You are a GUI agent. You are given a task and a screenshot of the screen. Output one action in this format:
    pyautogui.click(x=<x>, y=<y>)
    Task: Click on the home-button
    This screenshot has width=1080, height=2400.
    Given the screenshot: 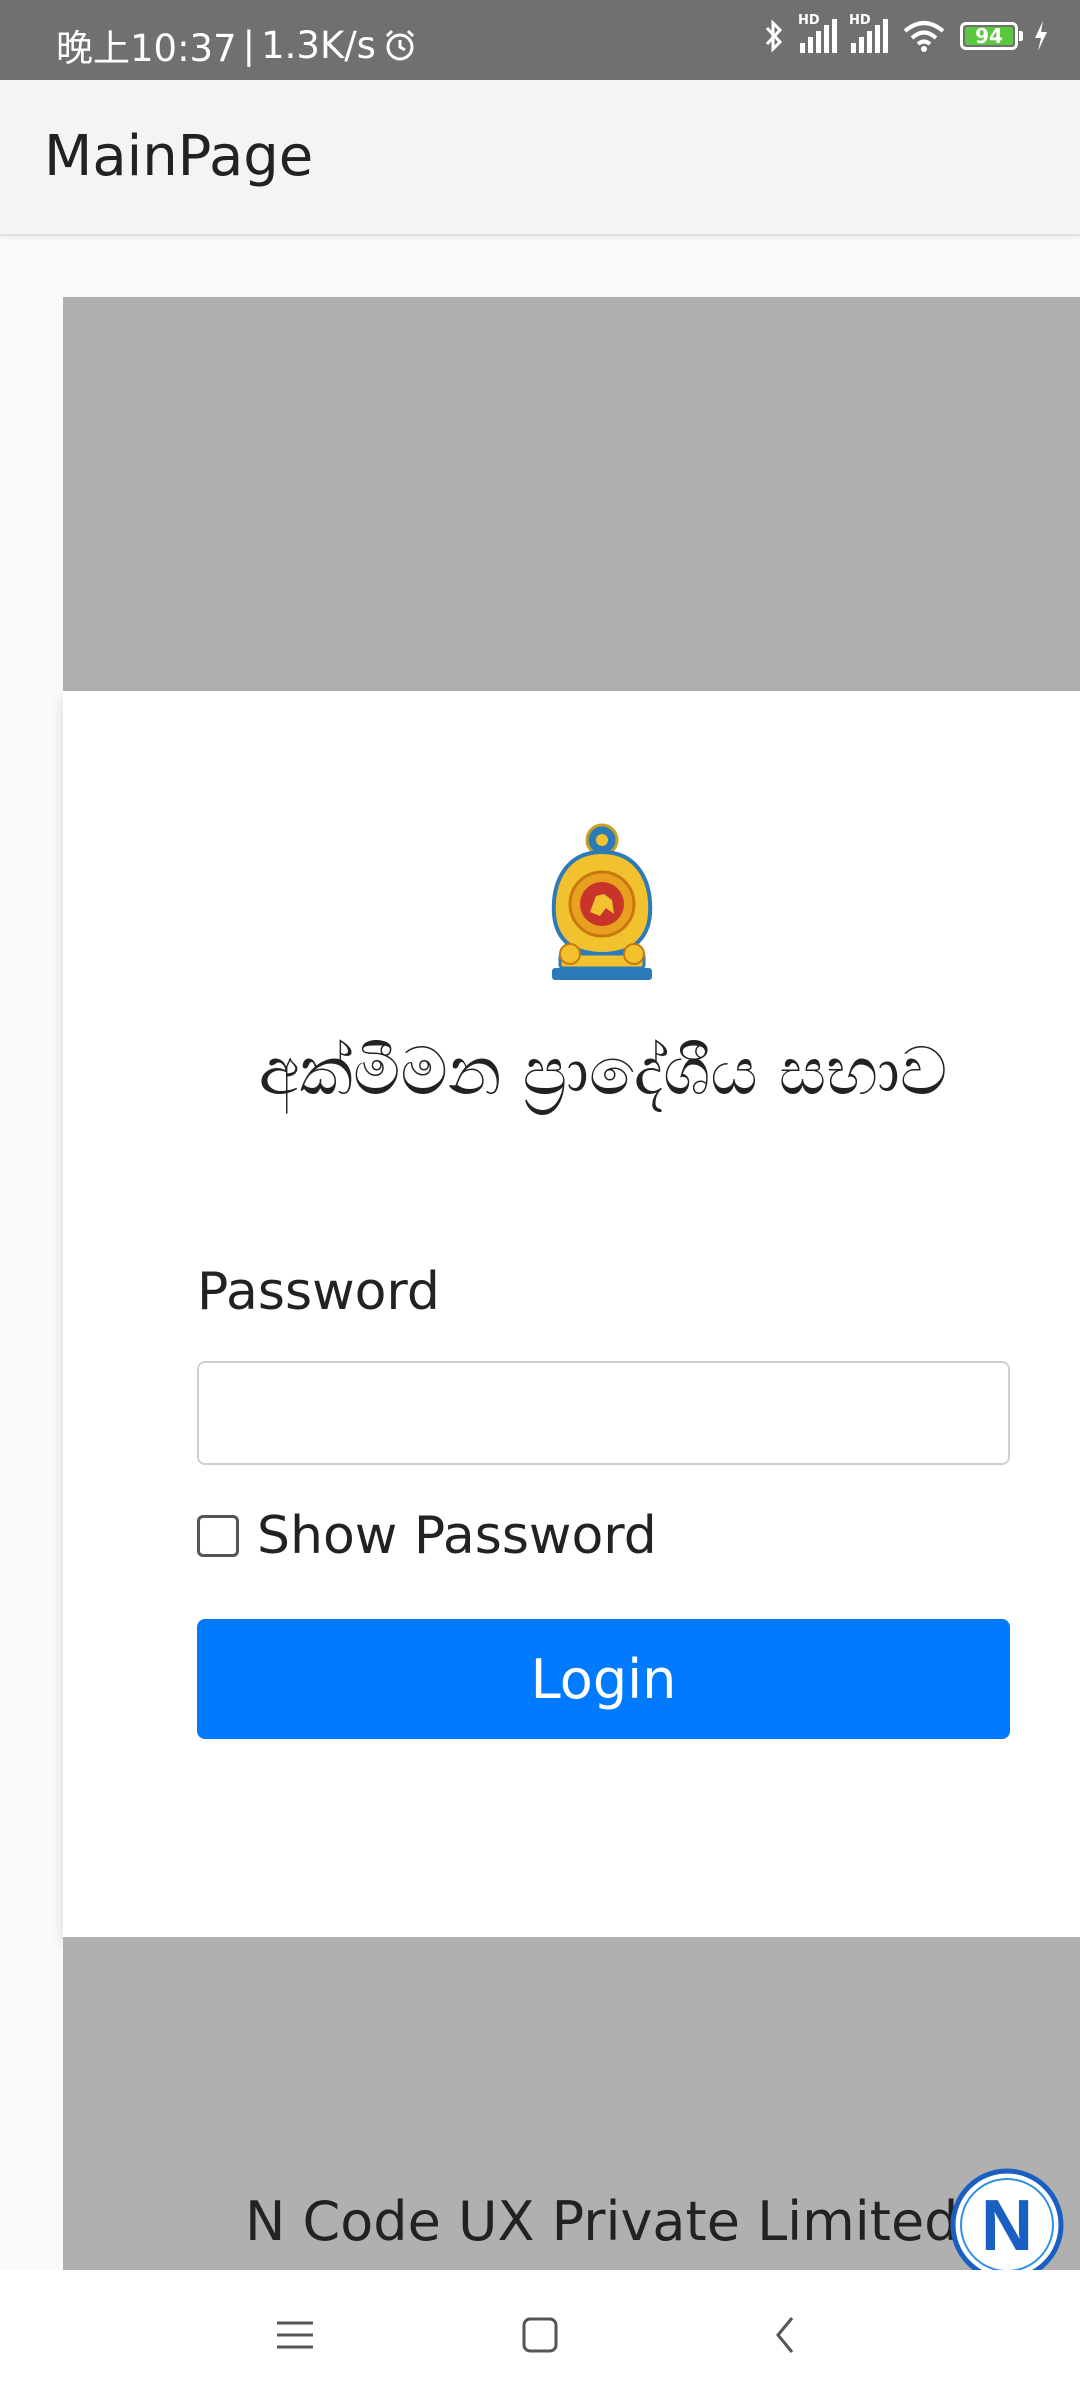 What is the action you would take?
    pyautogui.click(x=540, y=2335)
    